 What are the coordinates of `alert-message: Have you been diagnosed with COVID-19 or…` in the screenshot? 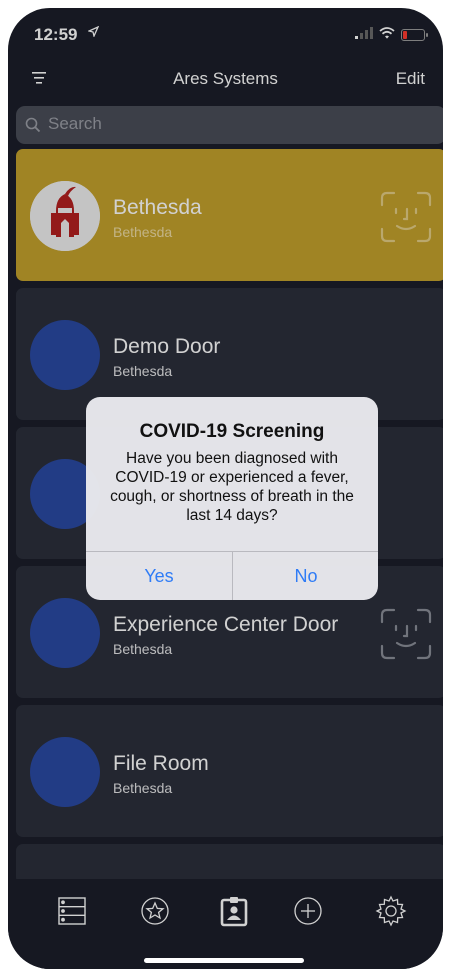 It's located at (232, 487).